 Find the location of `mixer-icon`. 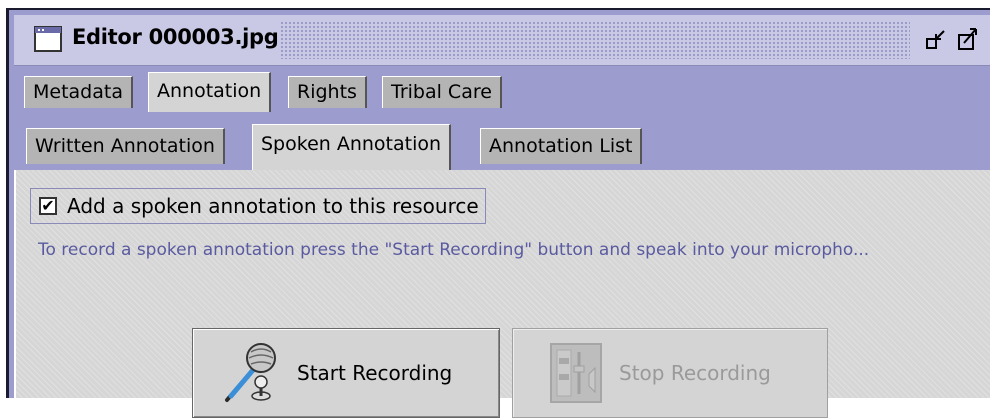

mixer-icon is located at coordinates (576, 373).